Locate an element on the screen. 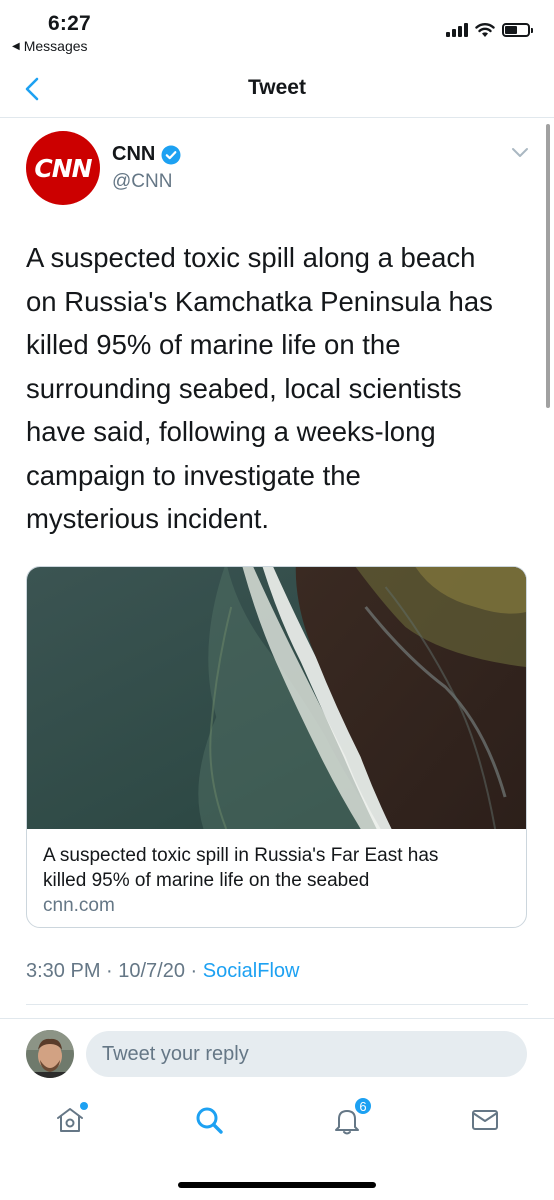 Image resolution: width=554 pixels, height=1200 pixels. tab-messages is located at coordinates (485, 1120).